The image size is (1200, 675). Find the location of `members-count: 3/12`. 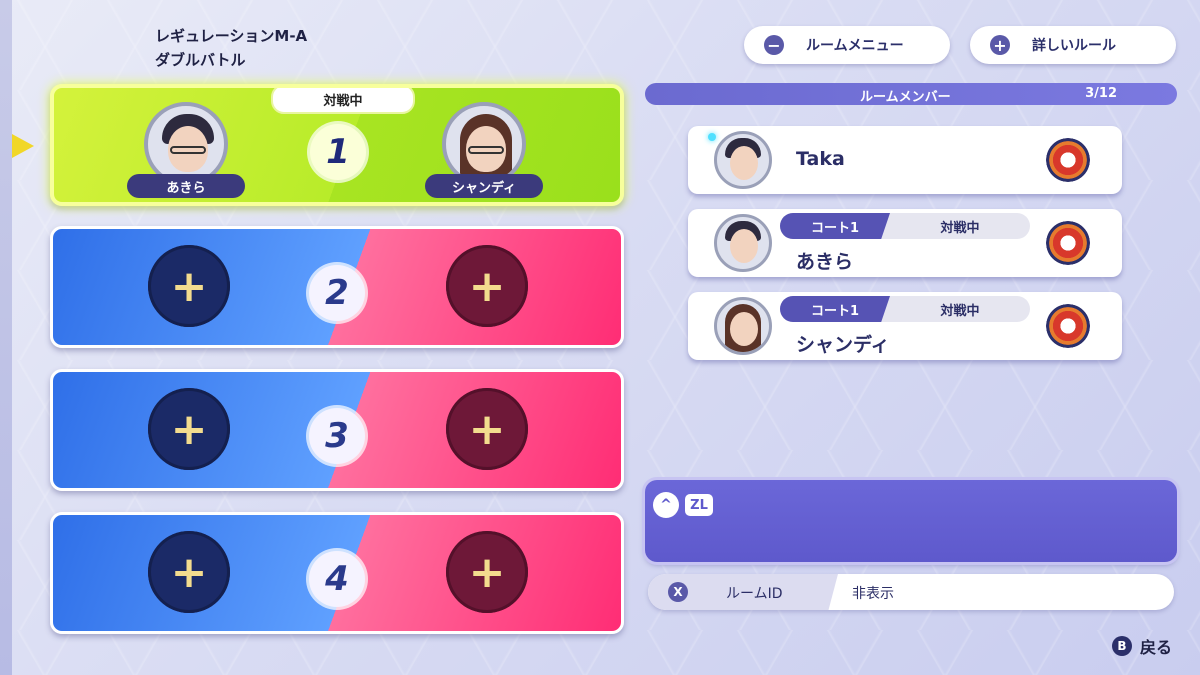

members-count: 3/12 is located at coordinates (1101, 93).